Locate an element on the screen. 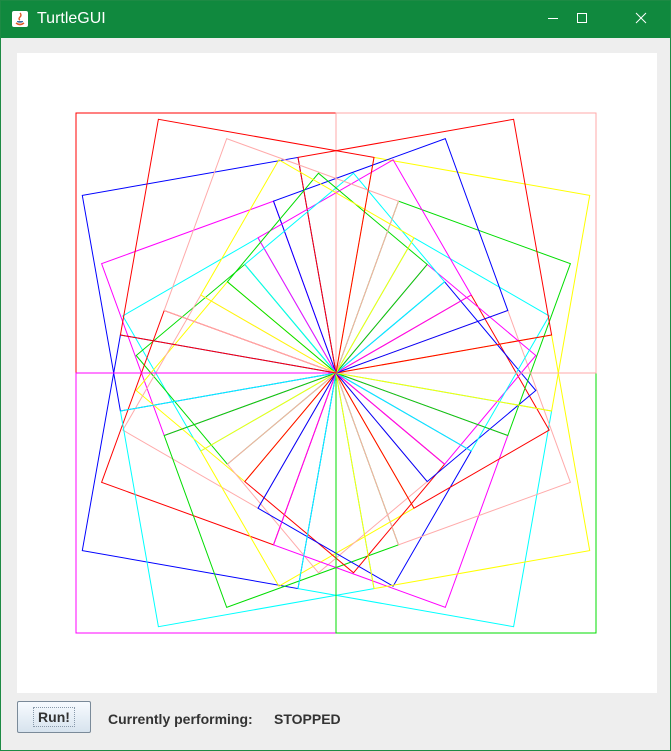  maximize-button is located at coordinates (582, 19).